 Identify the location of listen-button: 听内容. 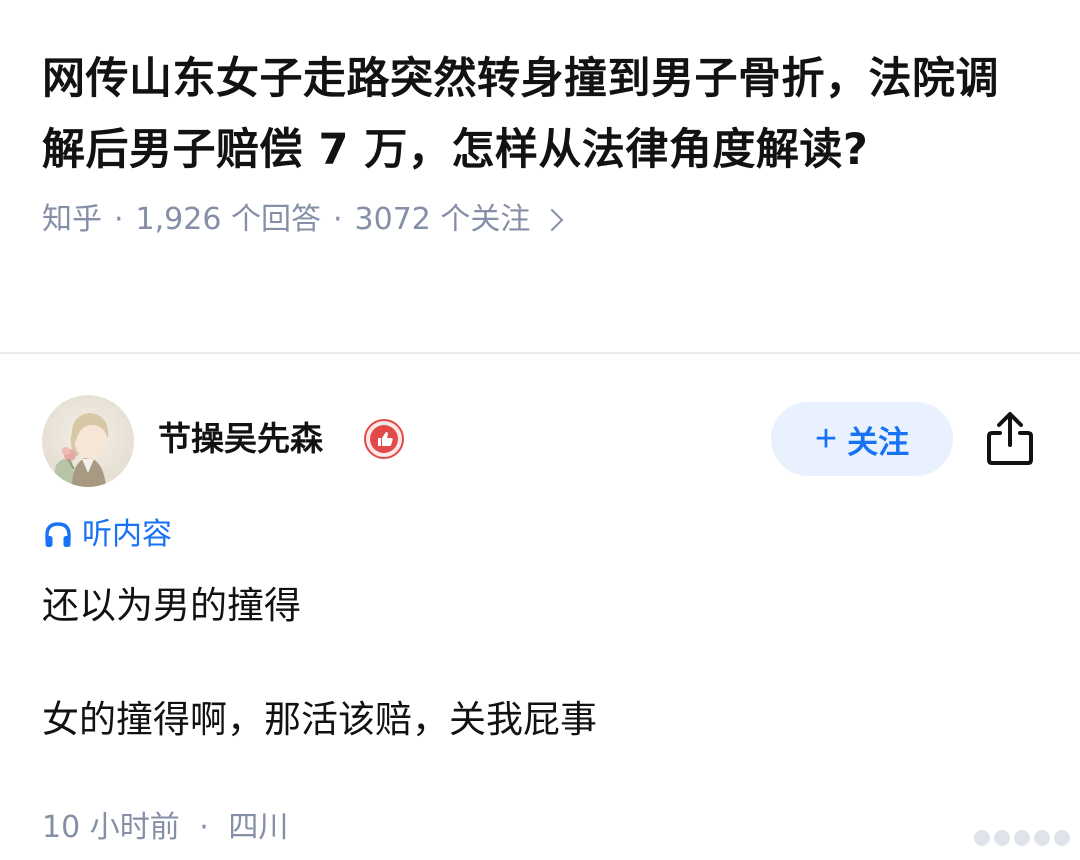
(107, 535).